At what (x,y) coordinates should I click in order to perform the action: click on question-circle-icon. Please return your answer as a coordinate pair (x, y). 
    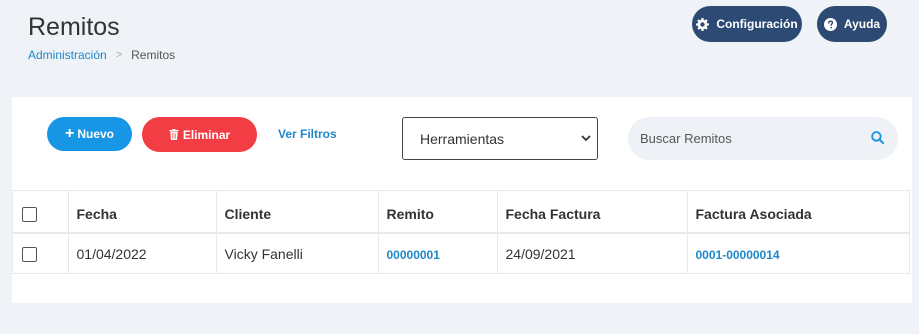
    Looking at the image, I should click on (830, 24).